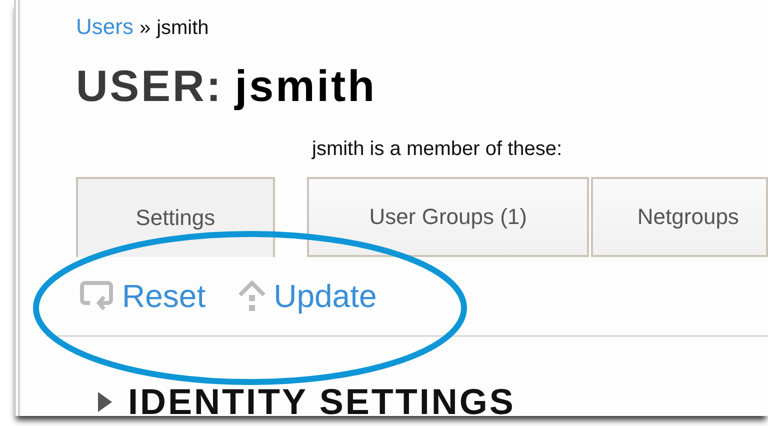  I want to click on reset-icon, so click(98, 296).